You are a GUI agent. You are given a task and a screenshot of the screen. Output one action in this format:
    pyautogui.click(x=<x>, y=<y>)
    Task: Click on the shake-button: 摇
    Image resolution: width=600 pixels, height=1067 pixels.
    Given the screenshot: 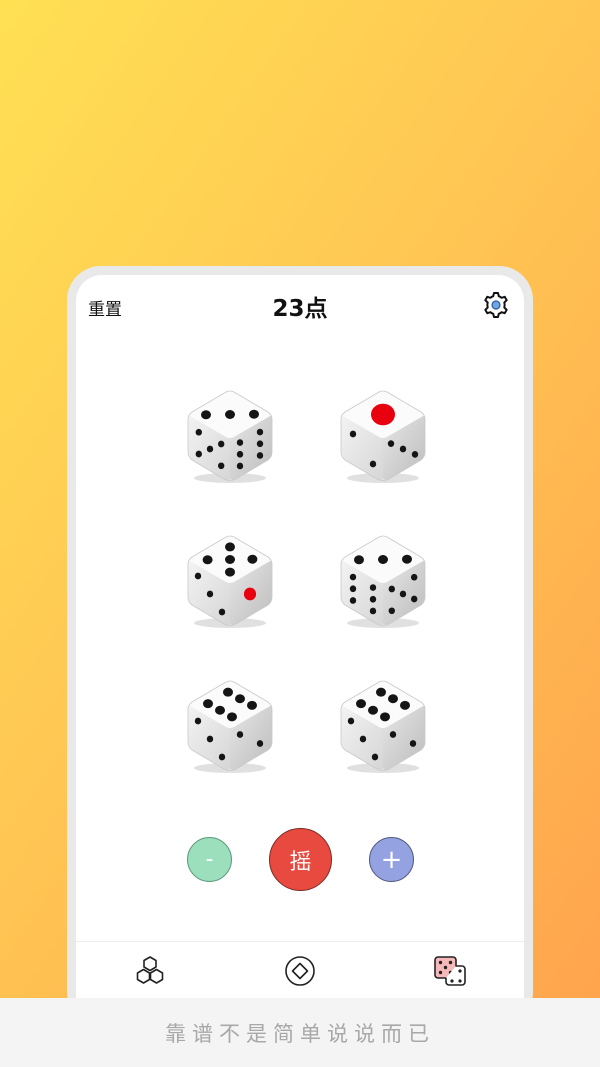 What is the action you would take?
    pyautogui.click(x=300, y=859)
    